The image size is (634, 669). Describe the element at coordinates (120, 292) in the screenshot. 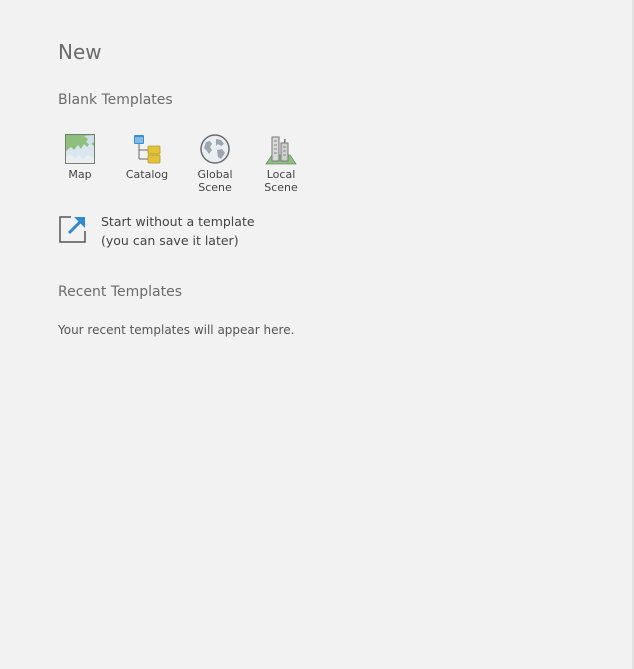

I see `recent-templates-heading: Recent Templates` at that location.